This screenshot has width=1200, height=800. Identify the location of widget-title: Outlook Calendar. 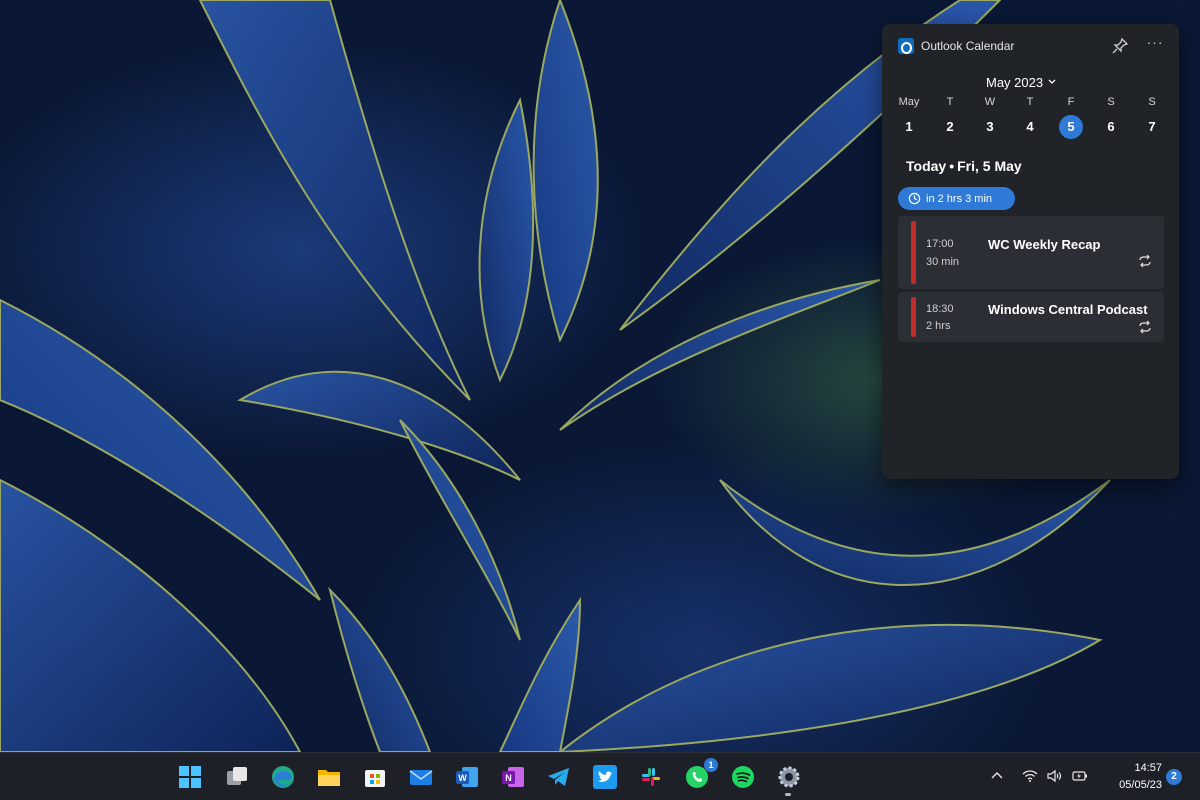
(968, 46).